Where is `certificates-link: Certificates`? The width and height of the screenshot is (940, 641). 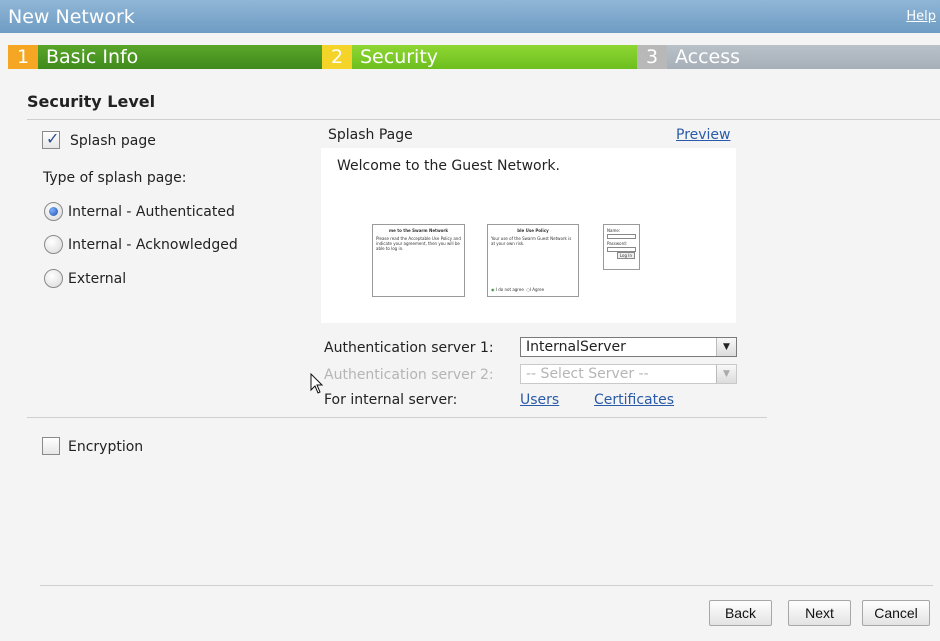 certificates-link: Certificates is located at coordinates (634, 400).